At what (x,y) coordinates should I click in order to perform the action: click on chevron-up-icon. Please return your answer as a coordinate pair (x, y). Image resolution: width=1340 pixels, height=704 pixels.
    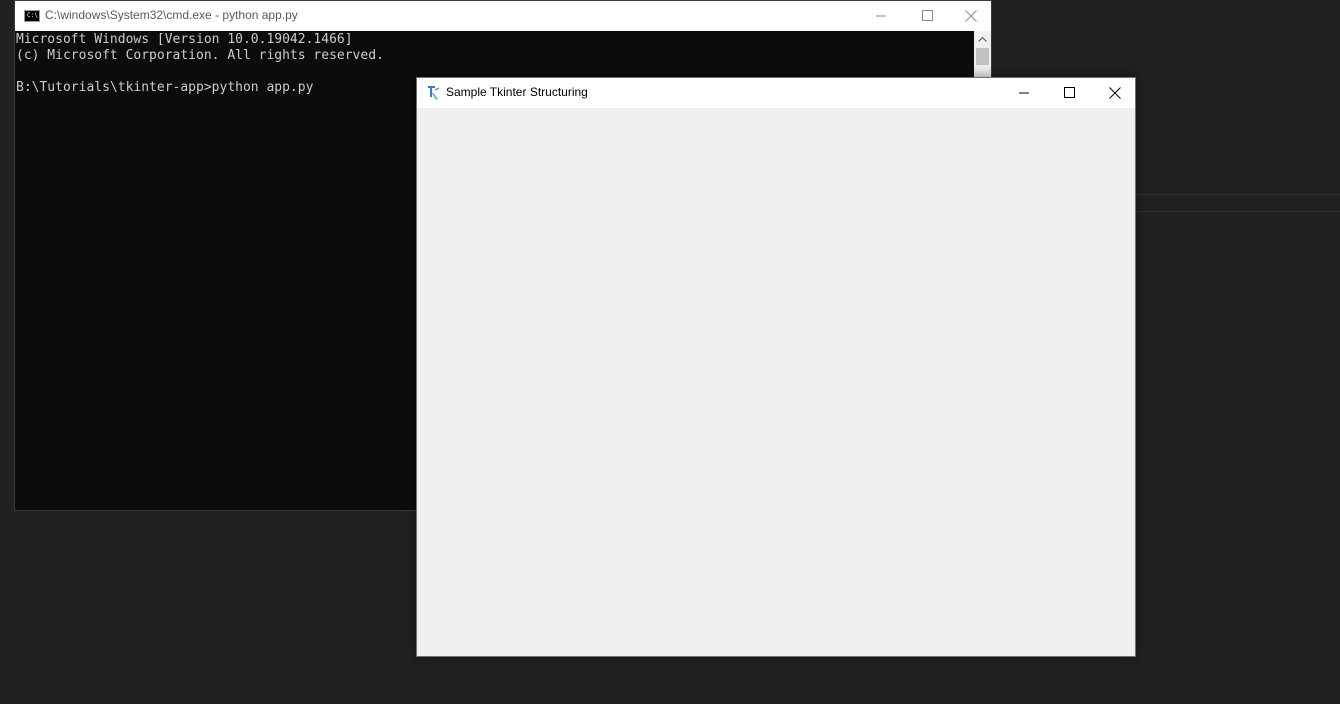
    Looking at the image, I should click on (982, 39).